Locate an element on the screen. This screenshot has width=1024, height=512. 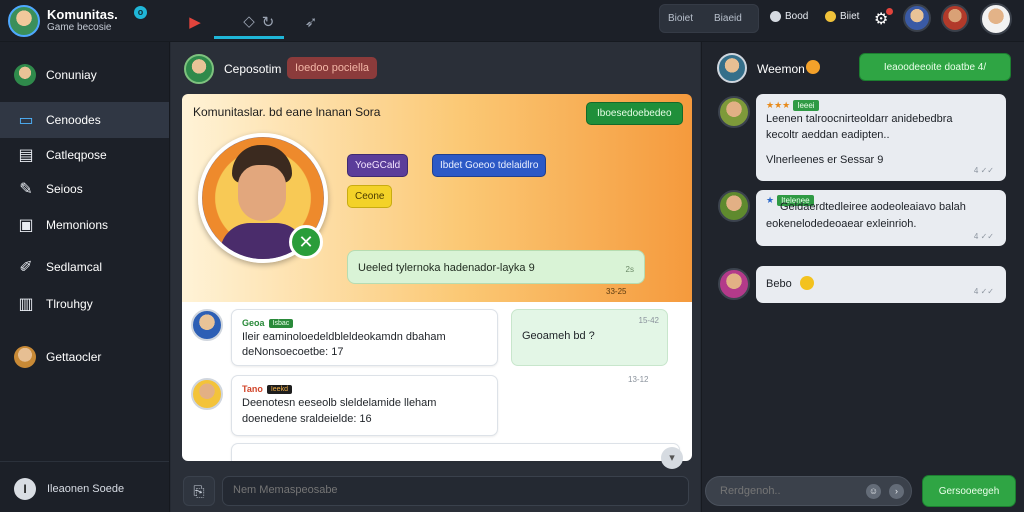
sidebar-item-memonions: ▣ Memonions is located at coordinates (84, 225).